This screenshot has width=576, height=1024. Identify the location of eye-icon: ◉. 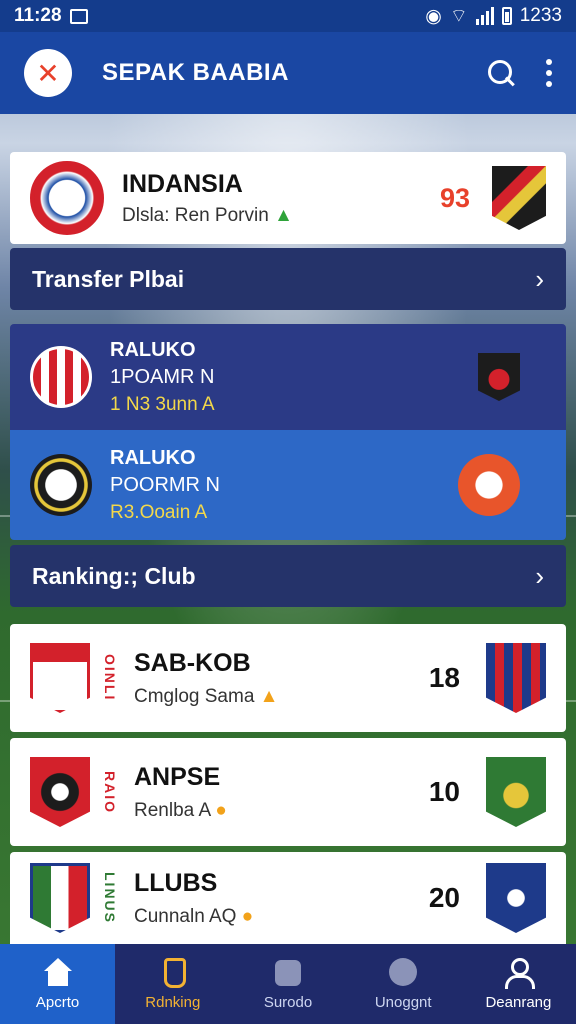
(433, 16).